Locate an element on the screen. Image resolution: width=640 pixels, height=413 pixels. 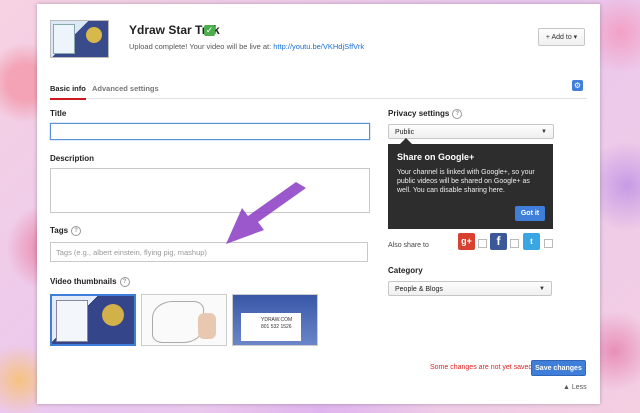
thumbnail-option-3: YDRAW.COM 801 532 1526 is located at coordinates (275, 320).